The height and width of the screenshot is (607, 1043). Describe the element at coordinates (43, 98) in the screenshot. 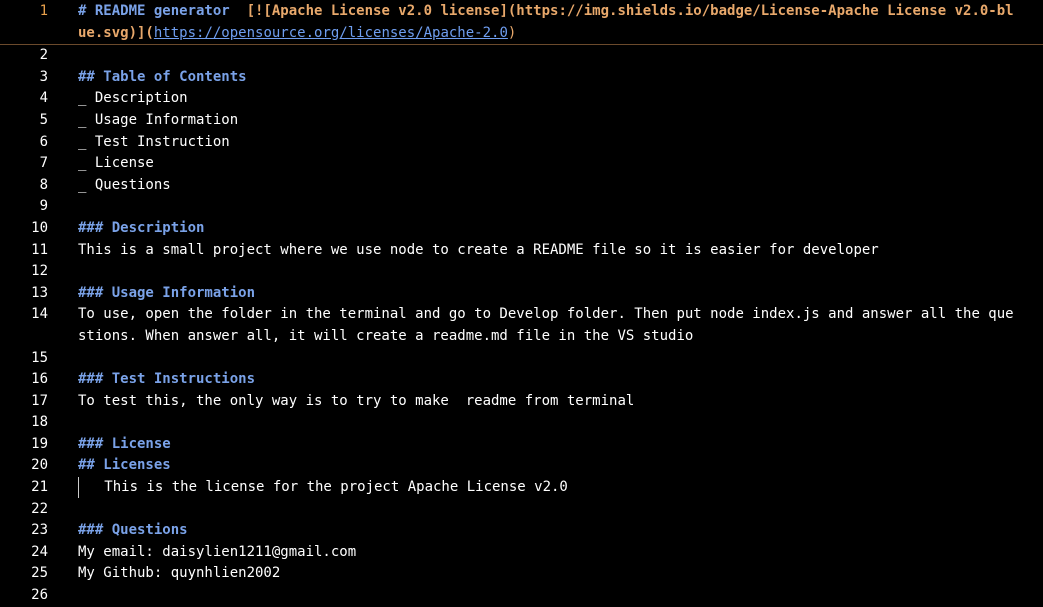

I see `line-number: 4` at that location.